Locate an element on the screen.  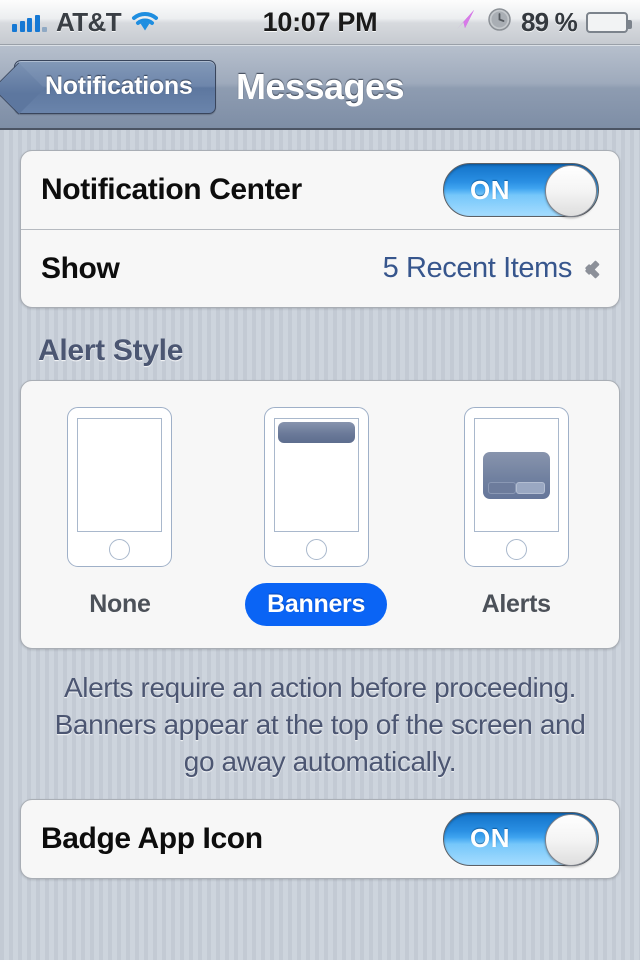
status-bar: AT&T 10:07 PM 89 % is located at coordinates (320, 22).